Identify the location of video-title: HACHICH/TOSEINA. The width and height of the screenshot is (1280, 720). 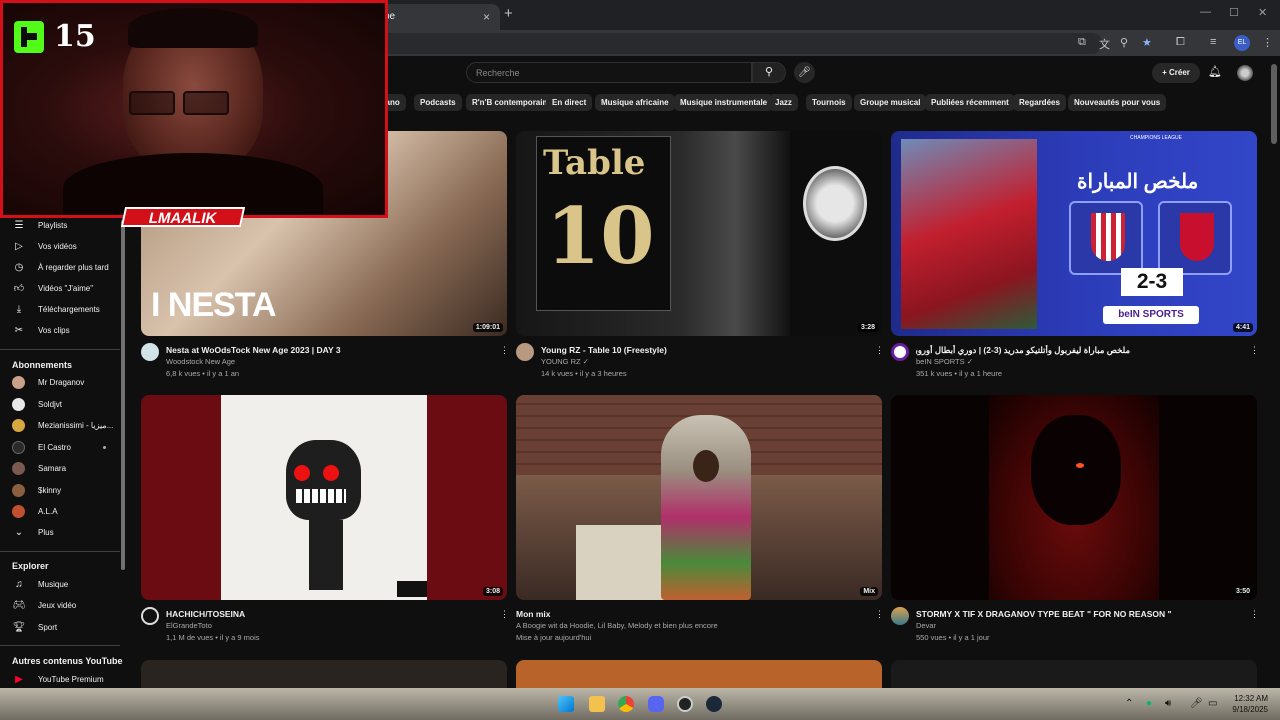
(205, 614).